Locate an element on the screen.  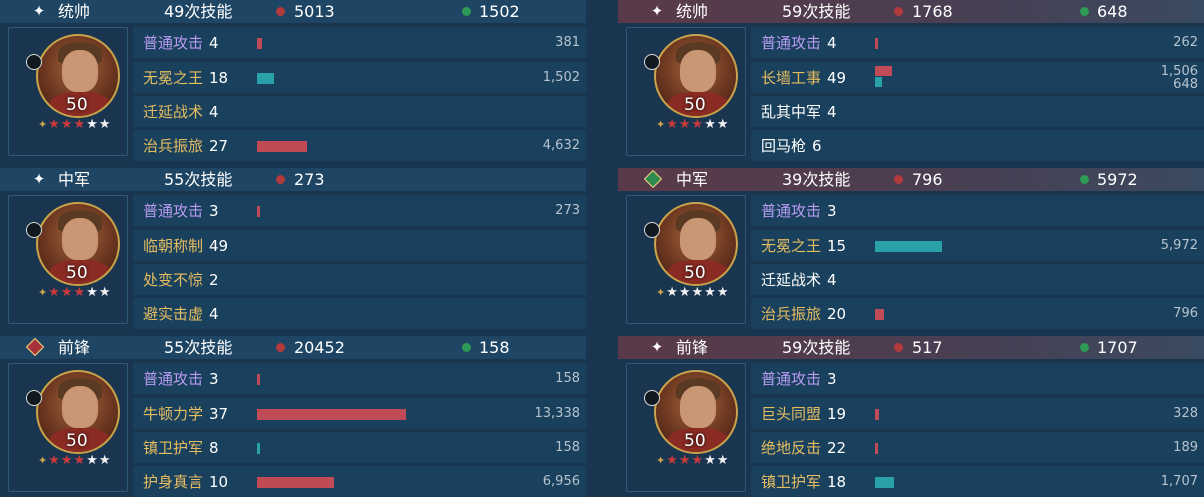
heart-diamond-icon is located at coordinates (653, 179).